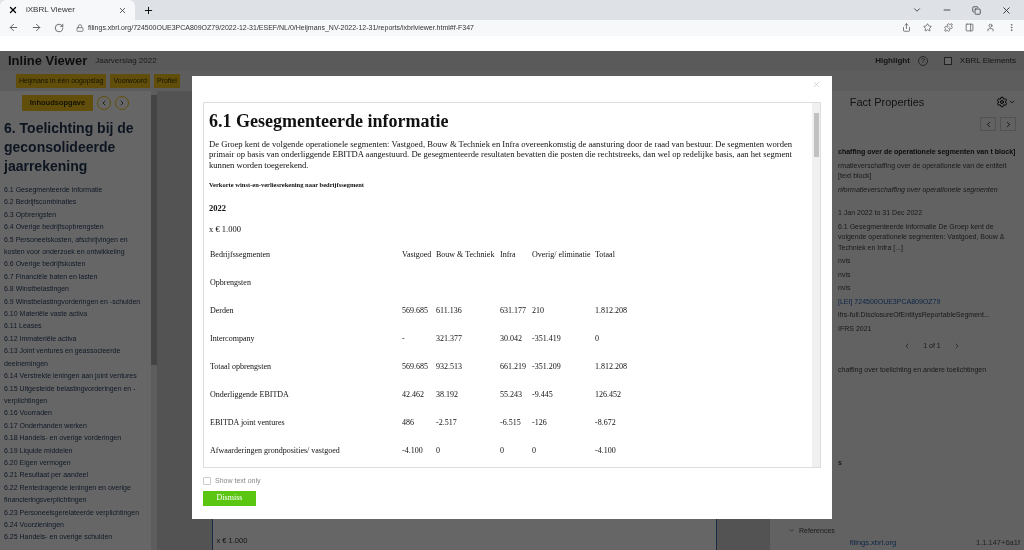 The width and height of the screenshot is (1024, 550). I want to click on table-cell: Totaal opbrengsten, so click(240, 367).